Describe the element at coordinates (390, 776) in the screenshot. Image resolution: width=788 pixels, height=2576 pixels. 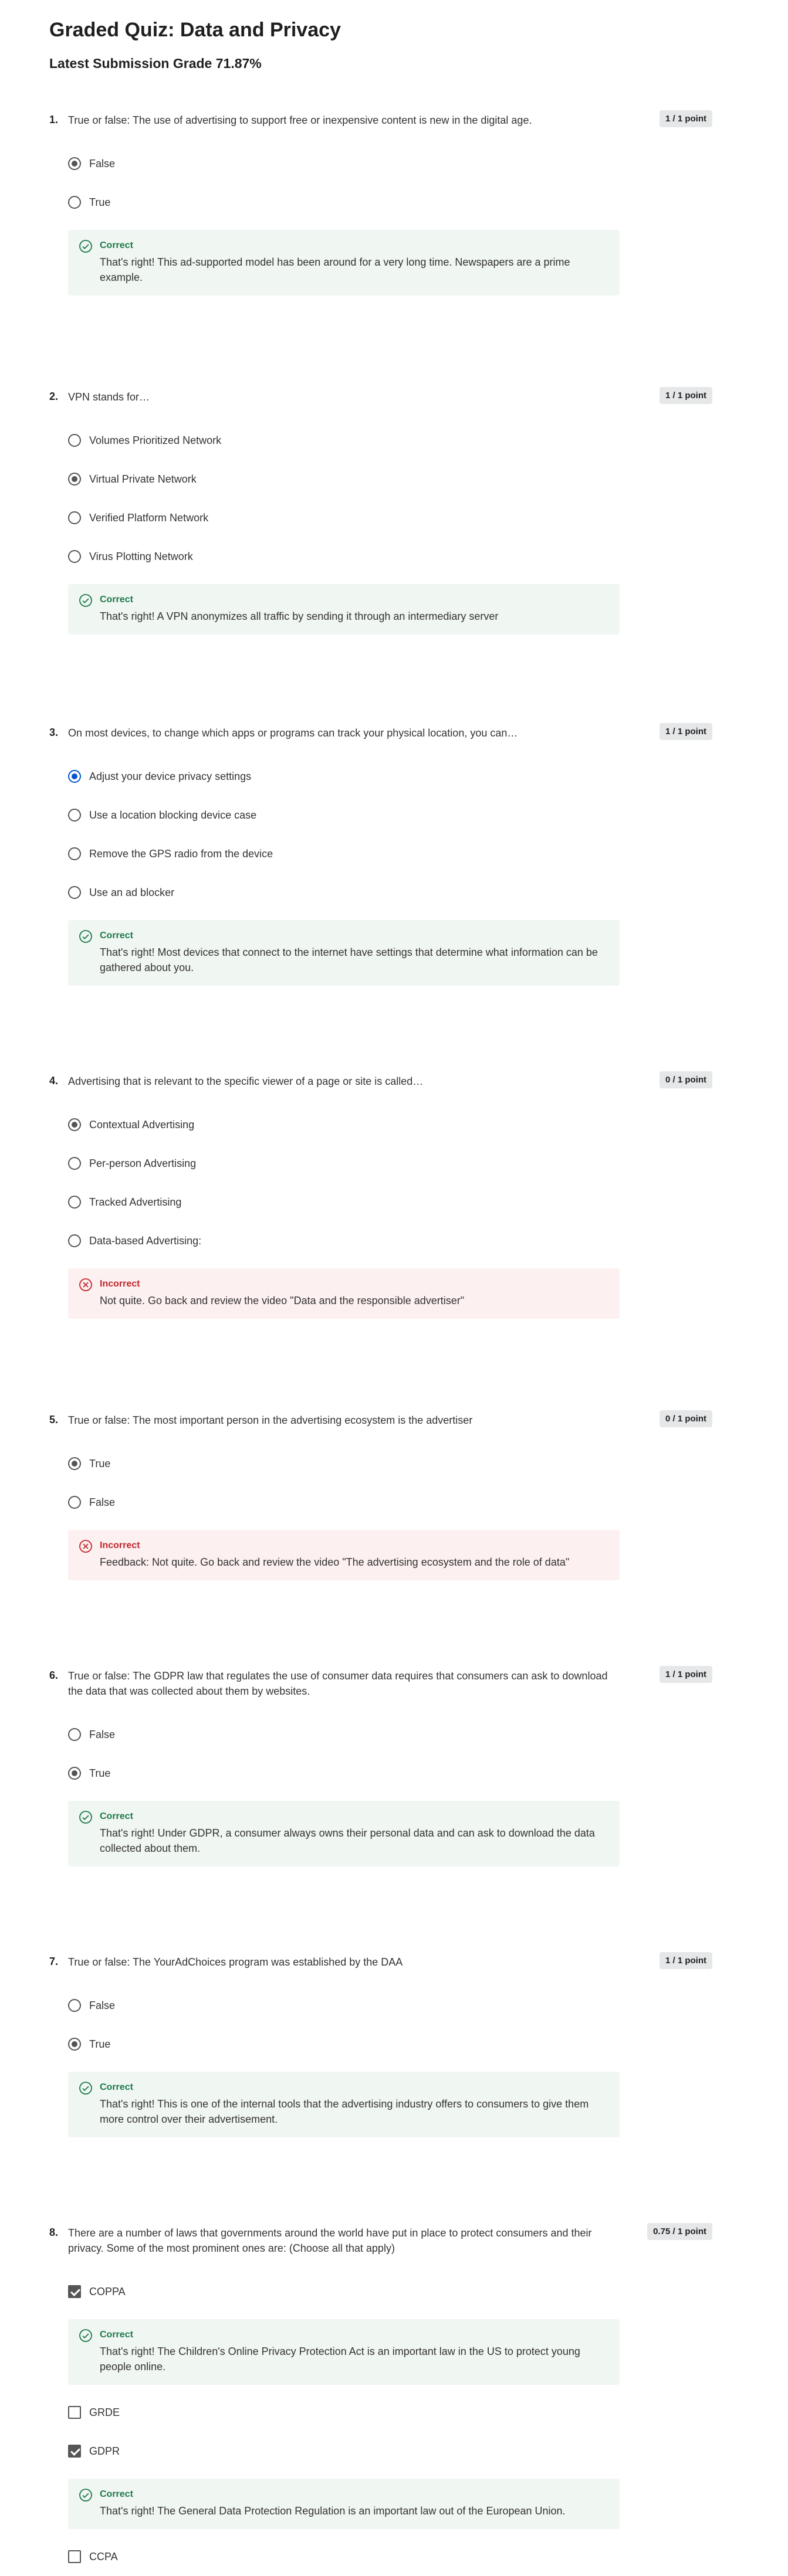
I see `answer-option: Adjust your device privacy settings` at that location.